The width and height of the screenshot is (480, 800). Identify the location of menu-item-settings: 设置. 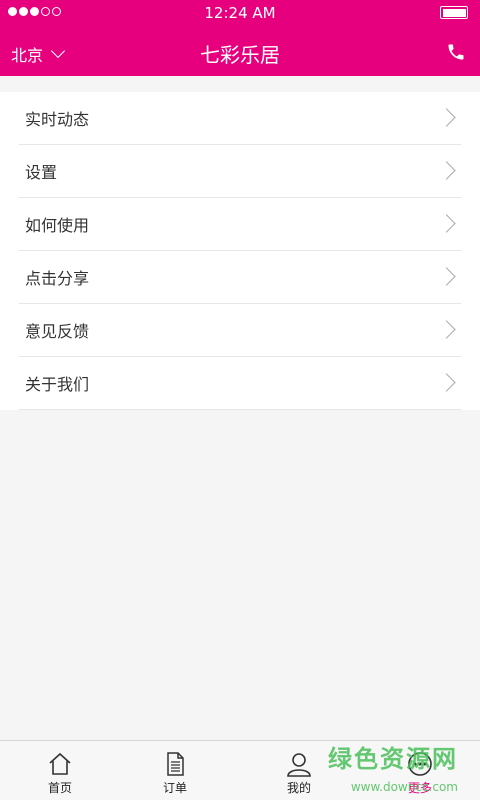
(240, 171).